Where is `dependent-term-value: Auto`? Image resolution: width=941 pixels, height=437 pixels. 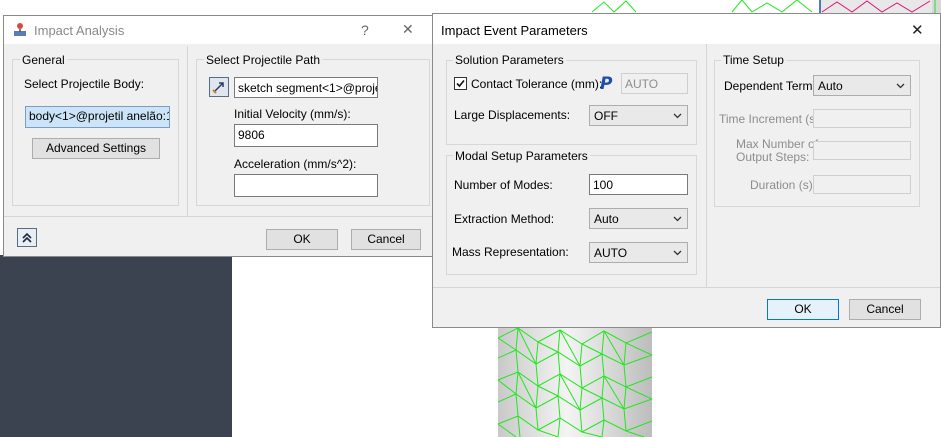
dependent-term-value: Auto is located at coordinates (830, 86).